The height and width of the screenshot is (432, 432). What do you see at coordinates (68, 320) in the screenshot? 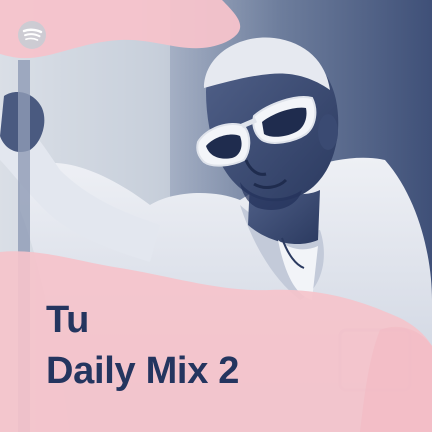
I see `playlist-title-line-1: Tu` at bounding box center [68, 320].